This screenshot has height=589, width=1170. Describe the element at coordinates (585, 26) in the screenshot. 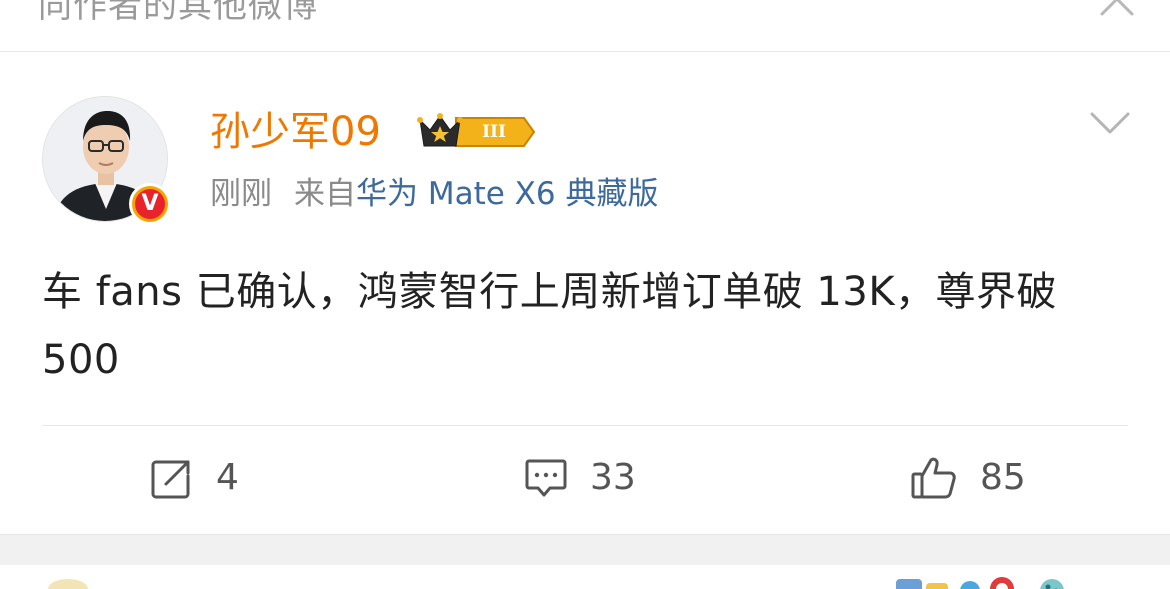

I see `top-bar: 同作者的其他微博` at that location.